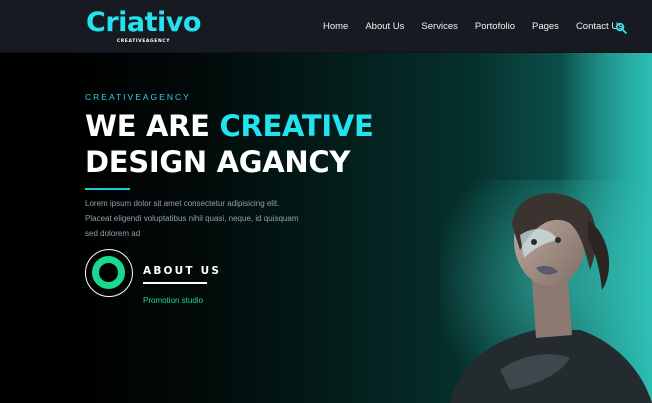 This screenshot has width=652, height=403. I want to click on hero-headline: WE ARE CREATIVE DESIGN AGANCY, so click(229, 144).